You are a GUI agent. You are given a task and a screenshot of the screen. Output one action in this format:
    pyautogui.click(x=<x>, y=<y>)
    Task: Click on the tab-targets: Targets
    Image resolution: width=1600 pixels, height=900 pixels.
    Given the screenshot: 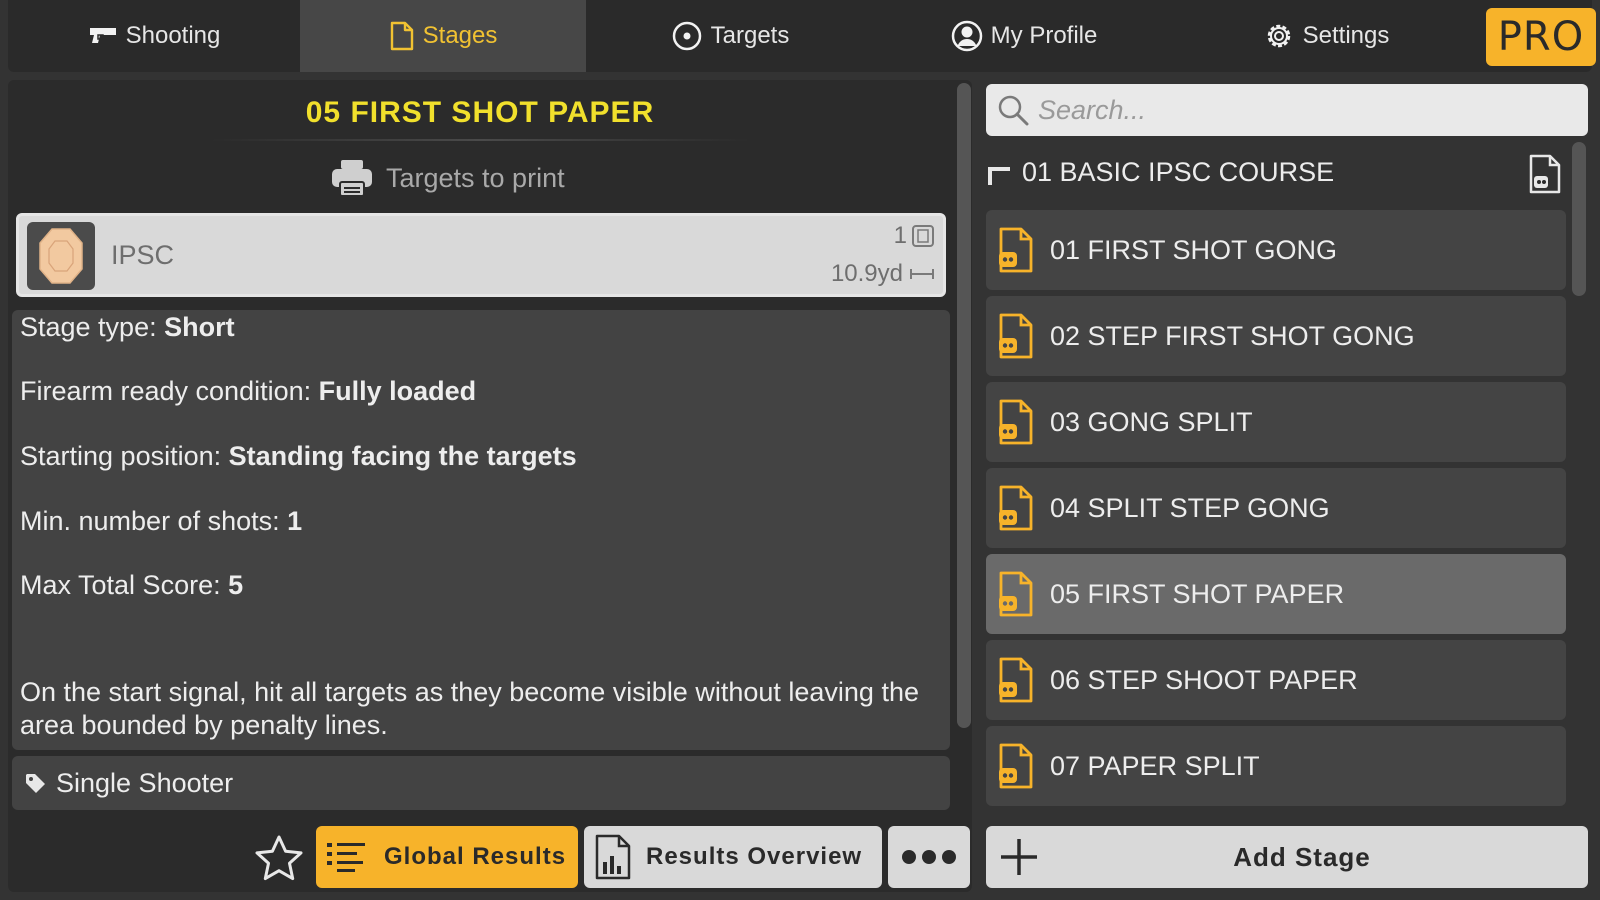 What is the action you would take?
    pyautogui.click(x=730, y=36)
    